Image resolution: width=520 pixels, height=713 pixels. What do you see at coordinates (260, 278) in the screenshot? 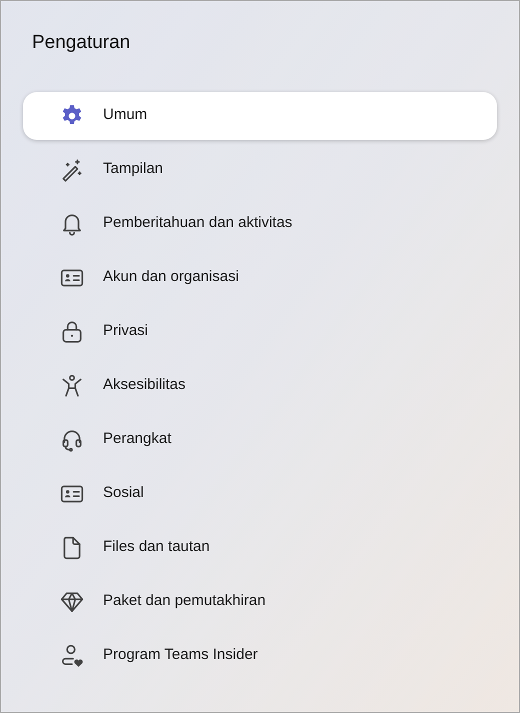
I see `settings-menu-item: Akun dan organisasi` at bounding box center [260, 278].